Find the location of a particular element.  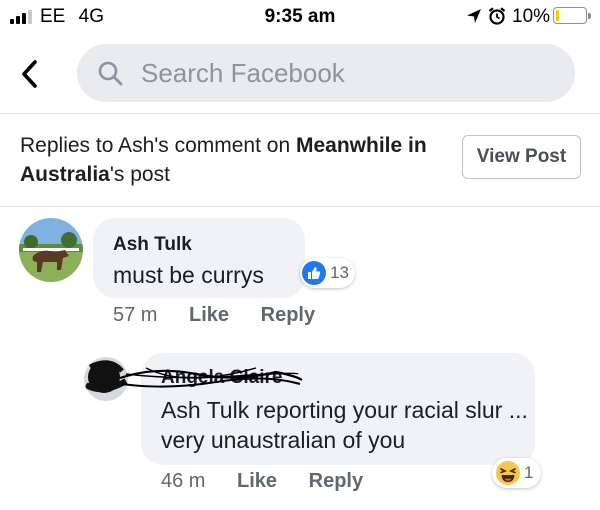

clock: 9:35 am is located at coordinates (300, 16).